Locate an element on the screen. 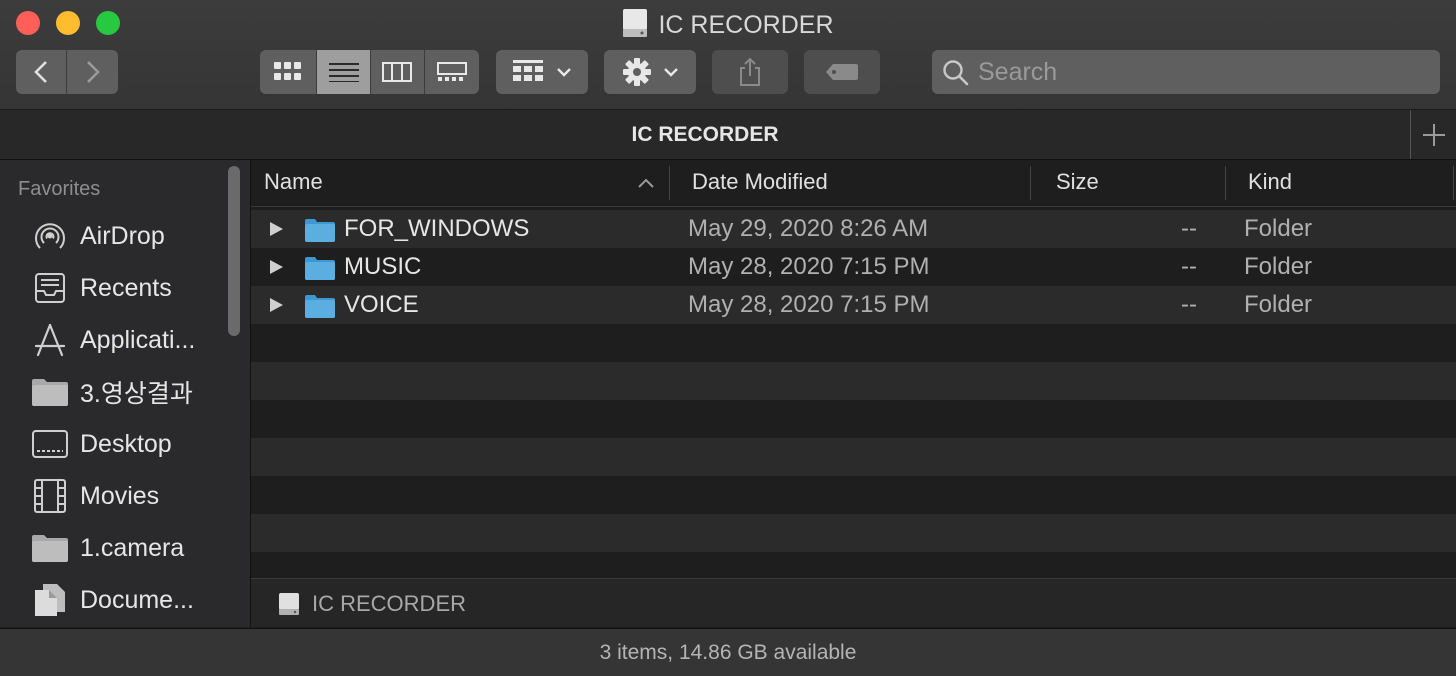 The height and width of the screenshot is (676, 1456). column-header-name: Name is located at coordinates (293, 182).